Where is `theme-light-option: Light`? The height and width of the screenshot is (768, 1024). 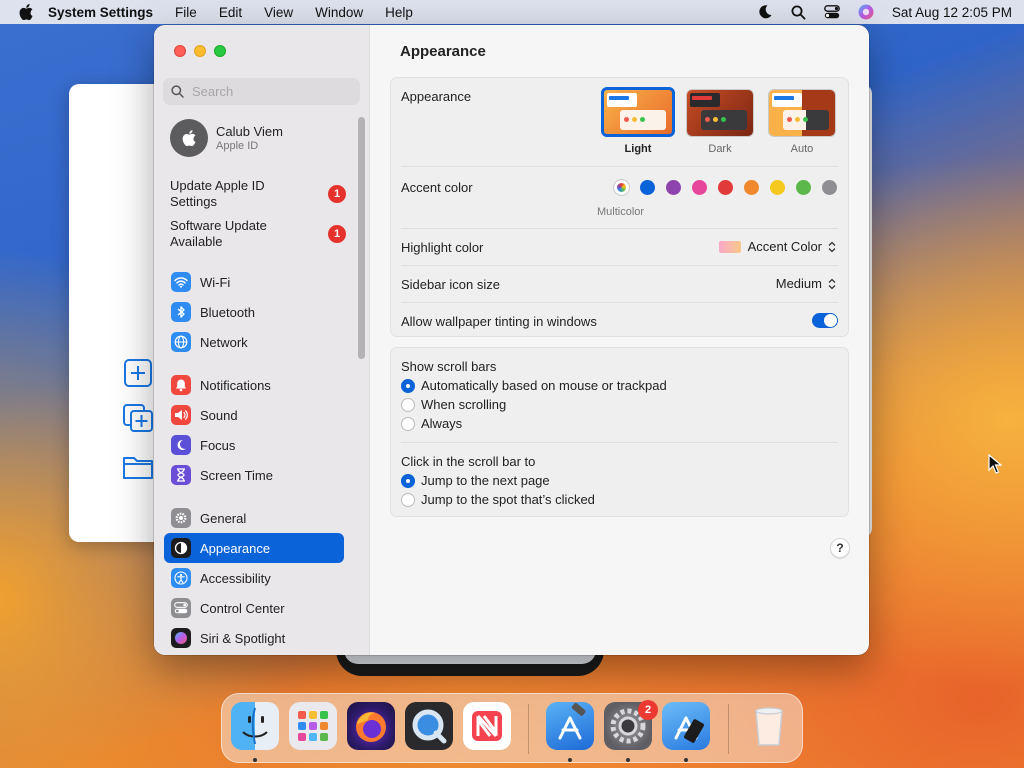
theme-light-option: Light is located at coordinates (638, 121).